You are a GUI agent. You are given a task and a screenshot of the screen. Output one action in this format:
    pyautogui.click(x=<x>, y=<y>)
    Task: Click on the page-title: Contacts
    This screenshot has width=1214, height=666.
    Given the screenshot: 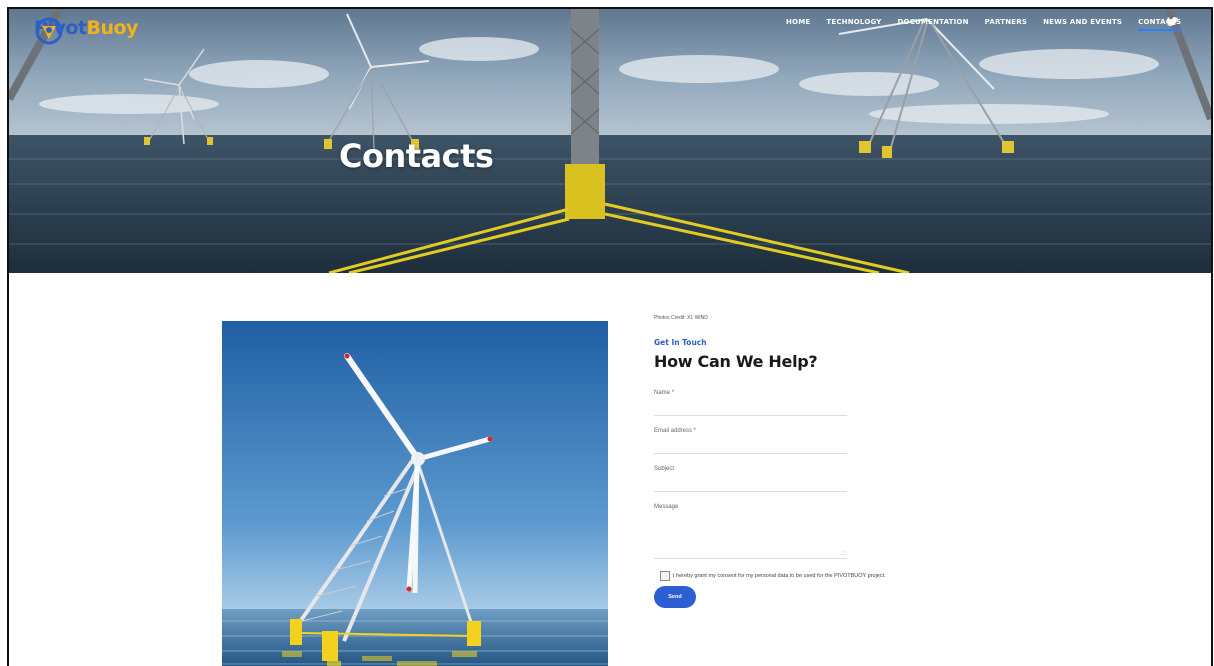 What is the action you would take?
    pyautogui.click(x=416, y=156)
    